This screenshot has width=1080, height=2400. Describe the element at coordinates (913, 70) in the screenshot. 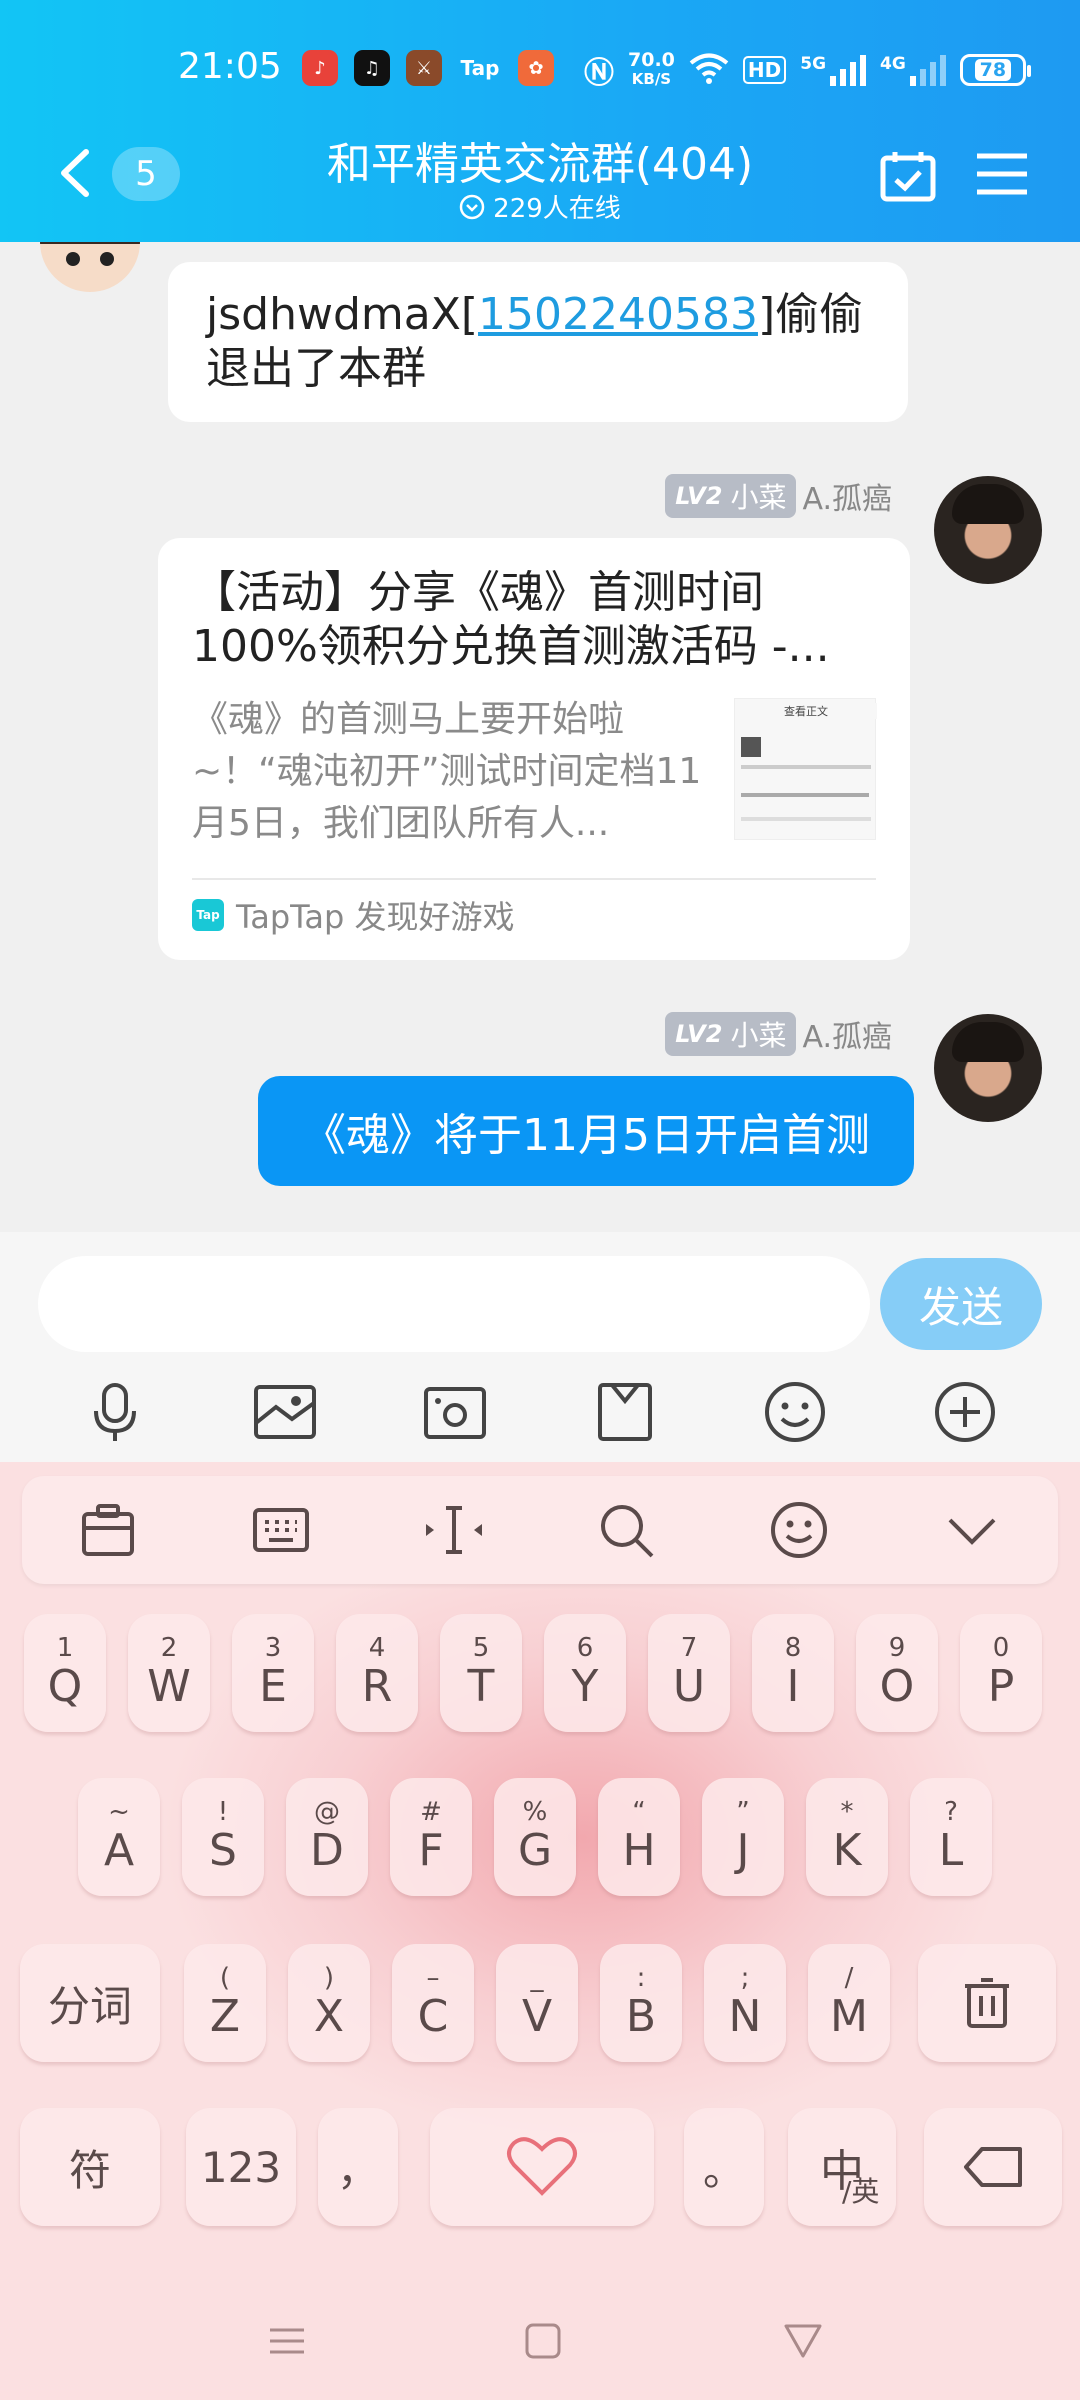

I see `signal-4g-icon: 4G` at that location.